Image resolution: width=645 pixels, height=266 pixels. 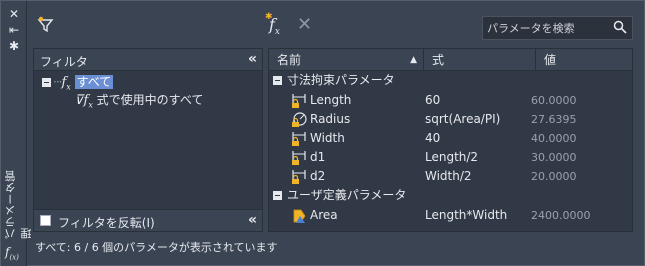 I want to click on auto-hide-icon: ⇤, so click(x=14, y=30).